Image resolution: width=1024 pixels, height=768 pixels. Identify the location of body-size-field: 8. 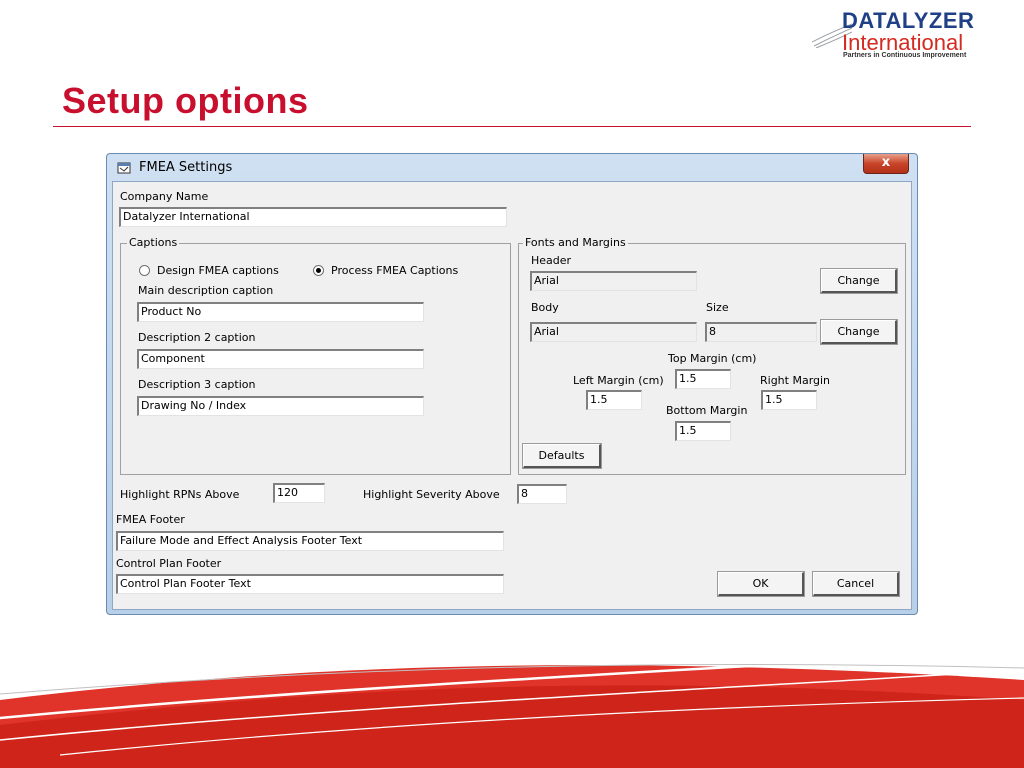
(761, 332).